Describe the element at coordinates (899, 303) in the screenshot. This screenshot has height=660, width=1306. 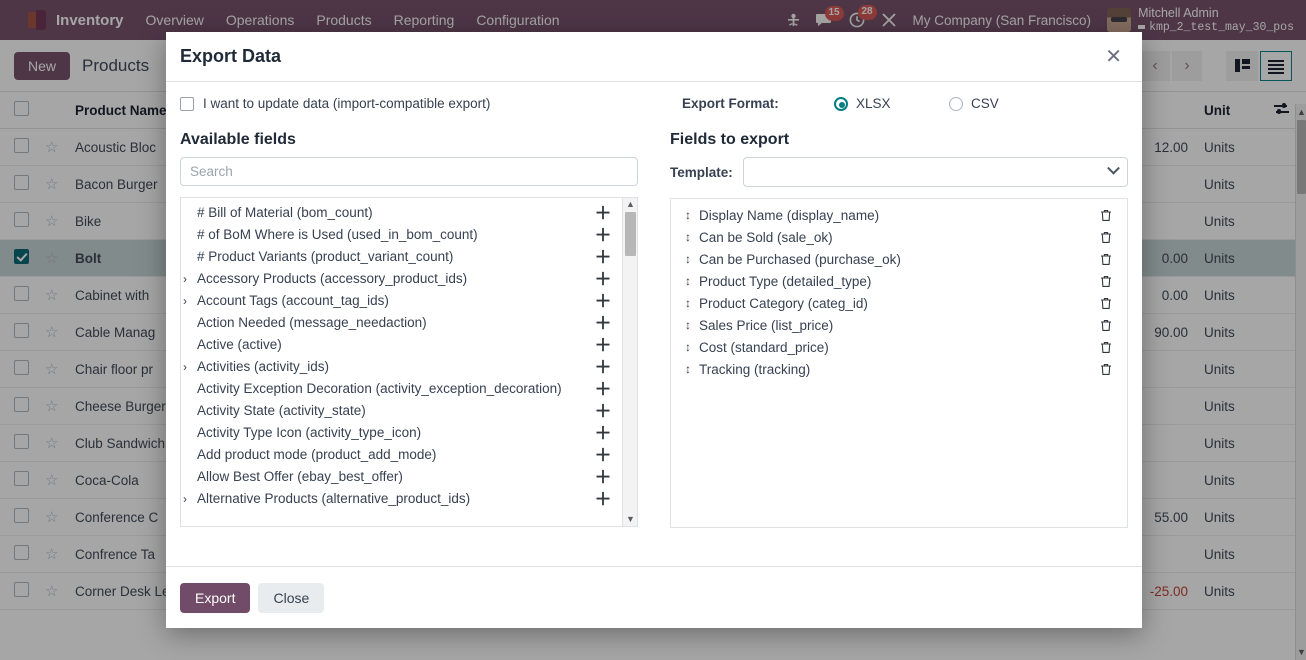
I see `export-field-item: ↕ Product Category (categ_id)` at that location.